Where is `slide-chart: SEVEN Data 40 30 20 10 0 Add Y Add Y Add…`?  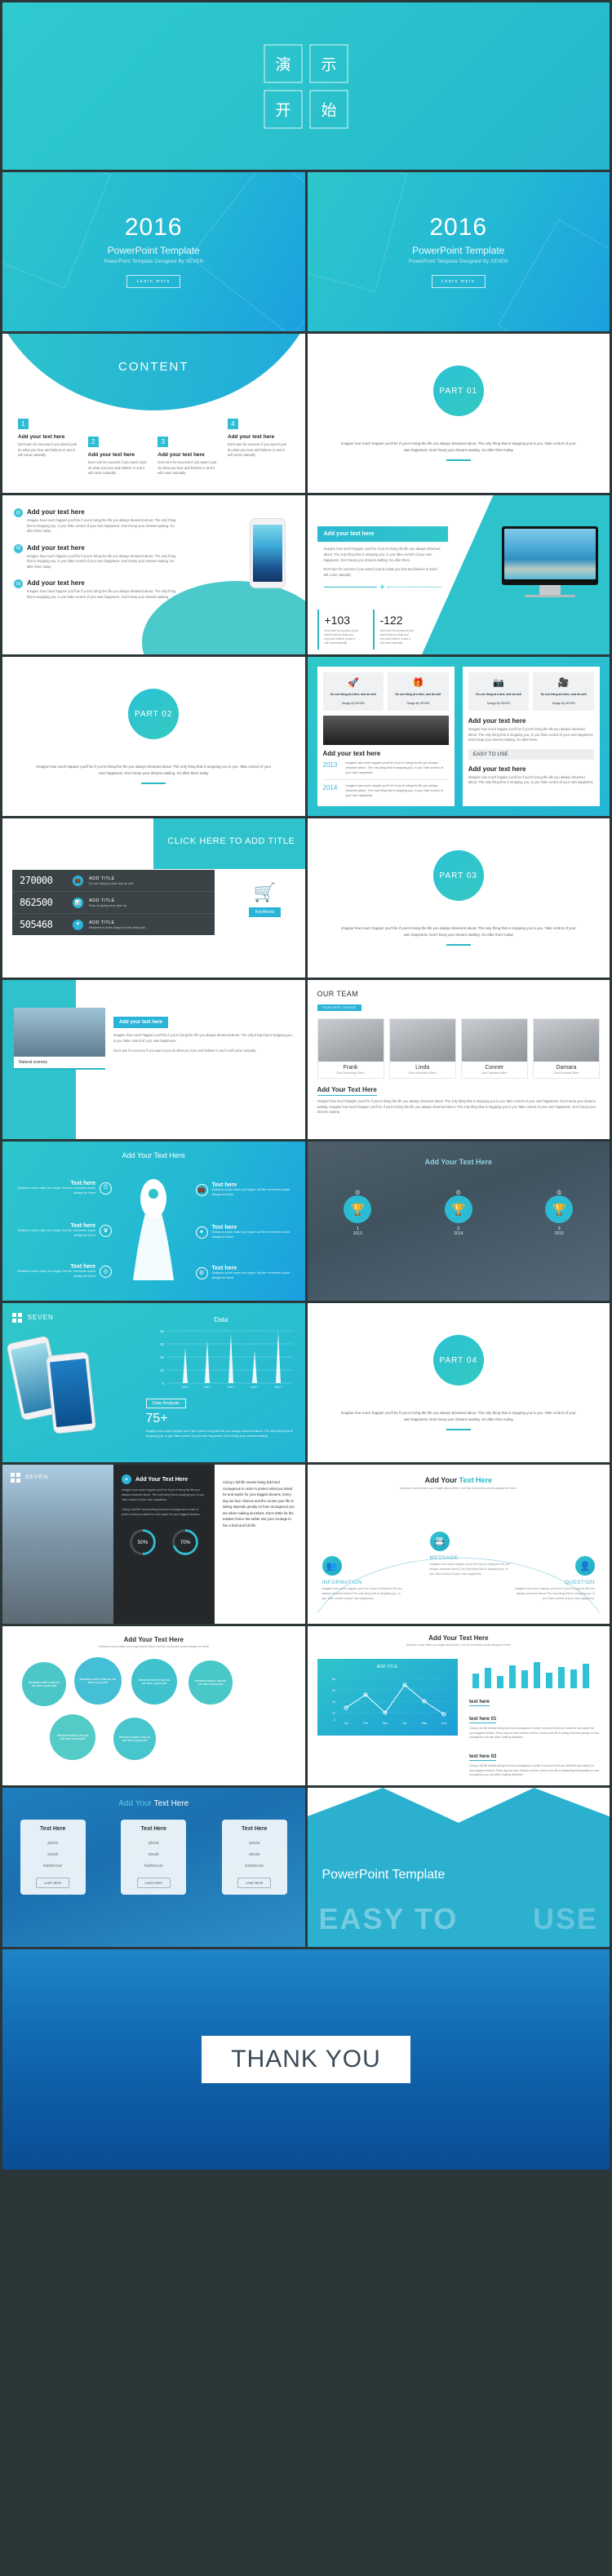 slide-chart: SEVEN Data 40 30 20 10 0 Add Y Add Y Add… is located at coordinates (153, 1382).